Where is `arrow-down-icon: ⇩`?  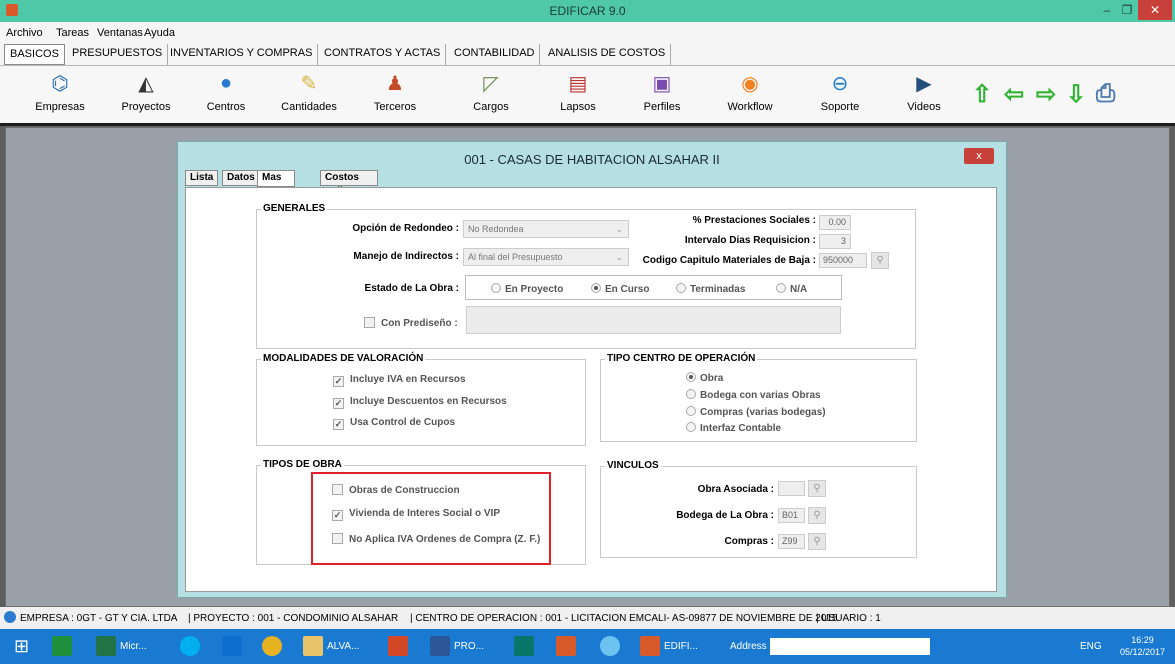
arrow-down-icon: ⇩ is located at coordinates (1076, 94).